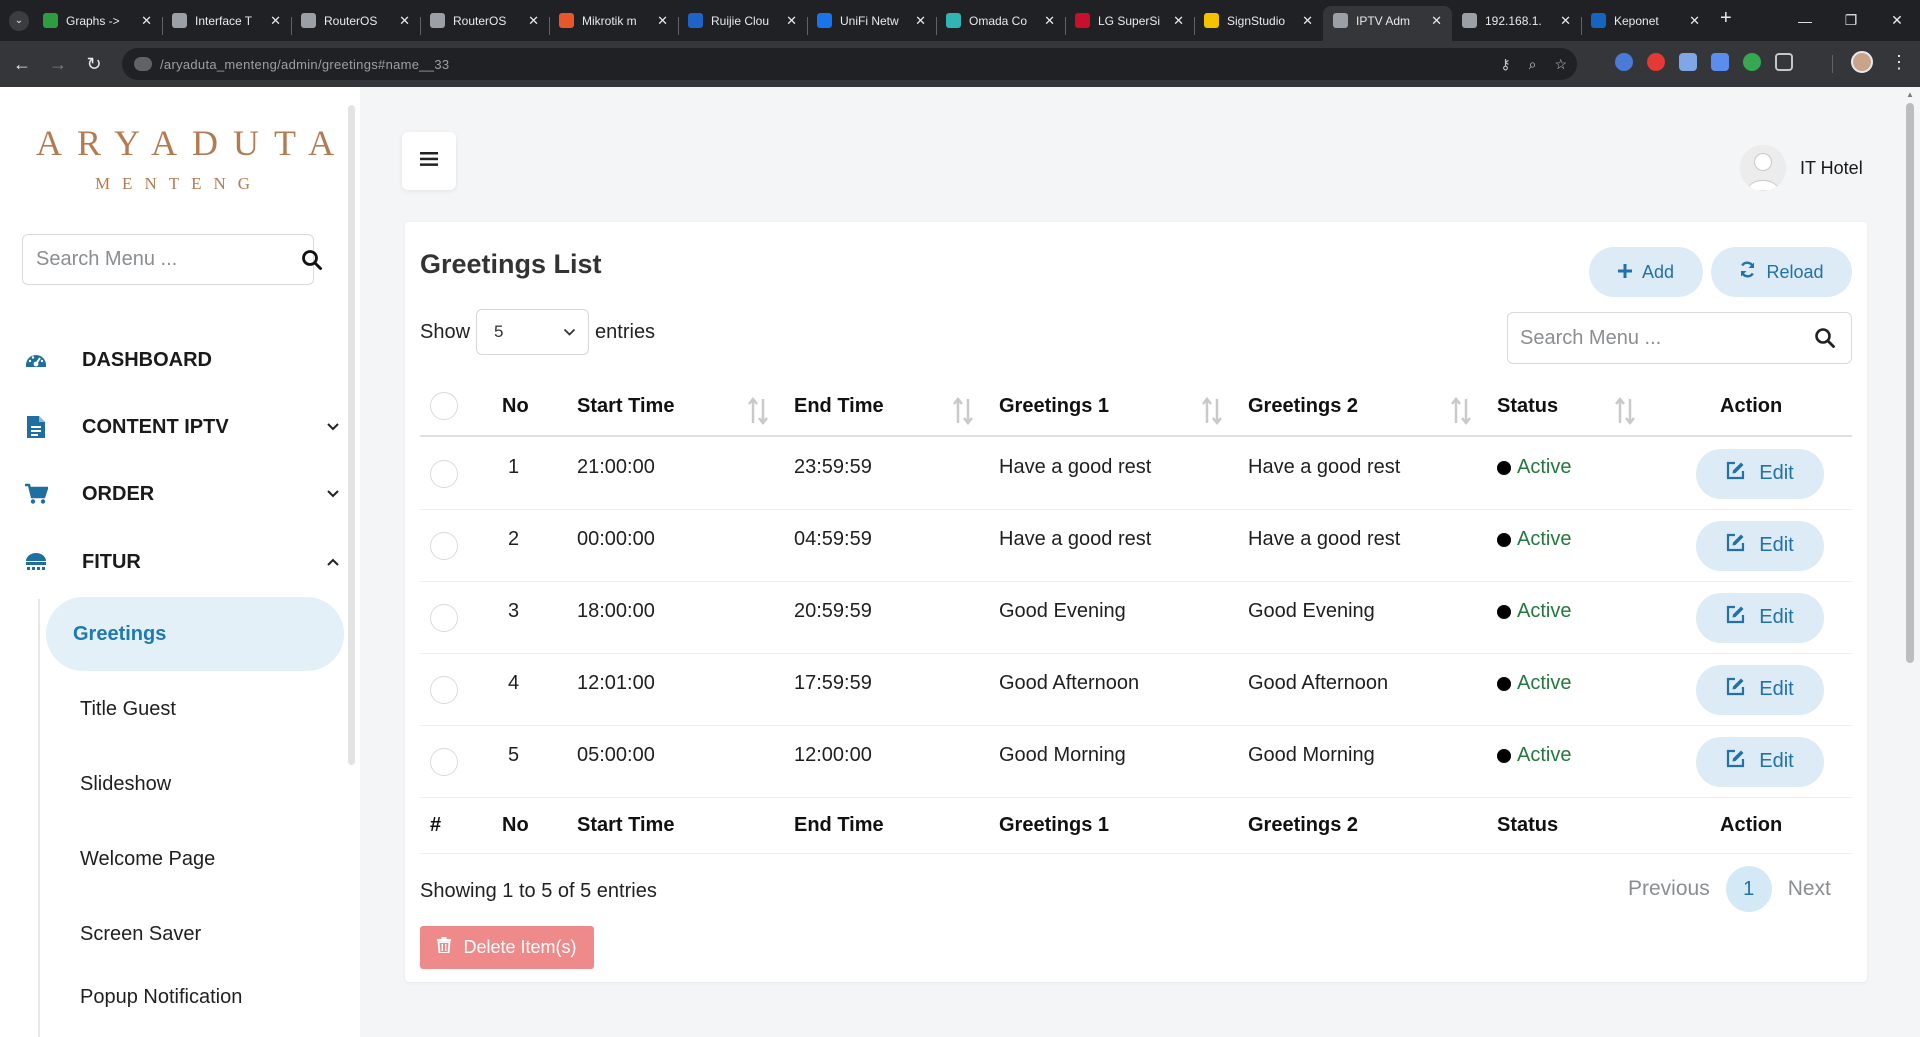 The width and height of the screenshot is (1920, 1037). Describe the element at coordinates (1505, 64) in the screenshot. I see `key-icon: ⚷` at that location.